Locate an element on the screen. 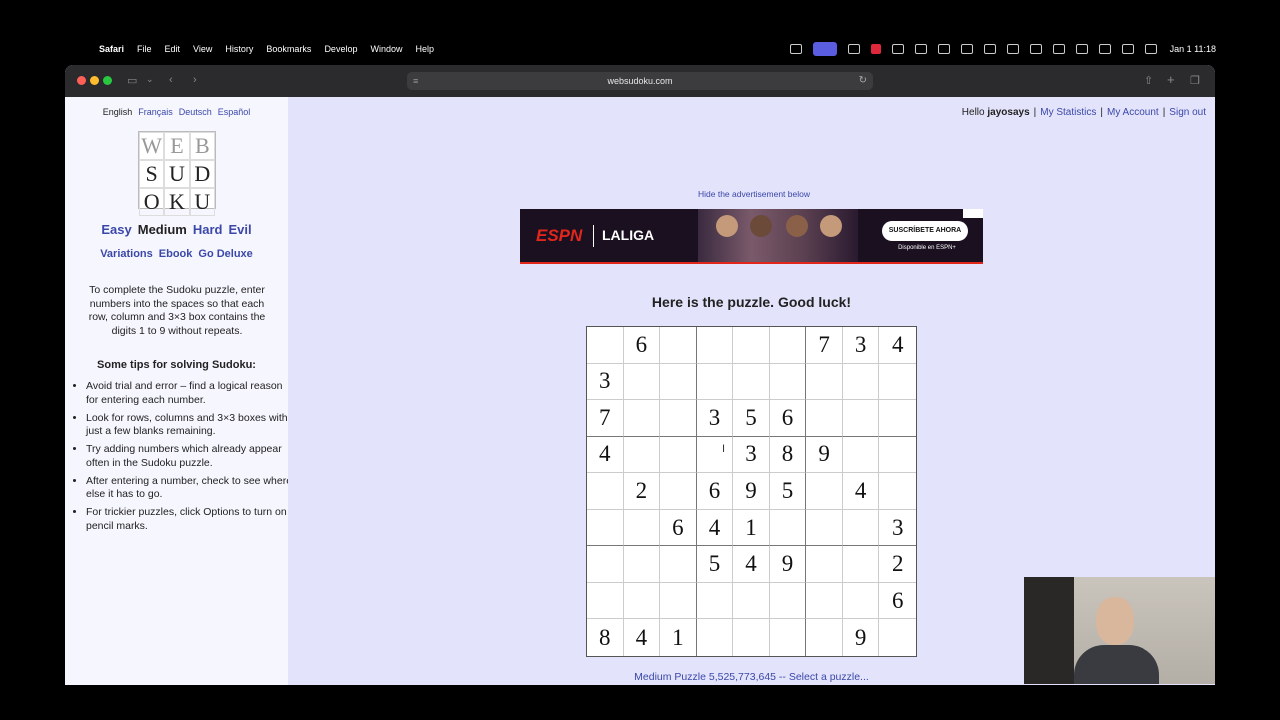 Image resolution: width=1280 pixels, height=720 pixels. minimize-window-button is located at coordinates (94, 80).